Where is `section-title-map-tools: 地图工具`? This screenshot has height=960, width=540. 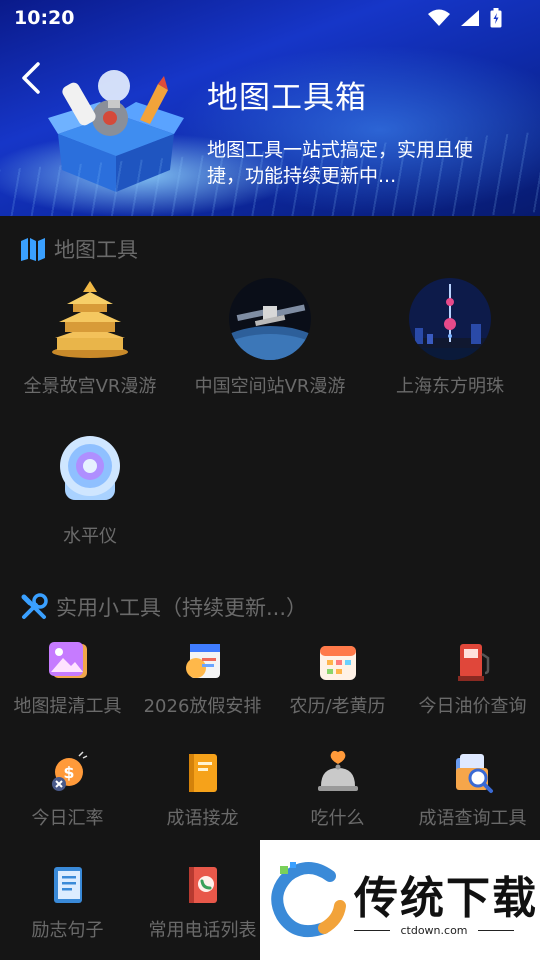
section-title-map-tools: 地图工具 is located at coordinates (79, 249).